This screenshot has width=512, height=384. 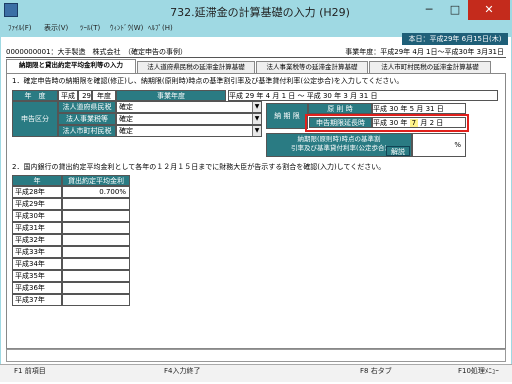 I want to click on maximize-button: □, so click(x=455, y=10).